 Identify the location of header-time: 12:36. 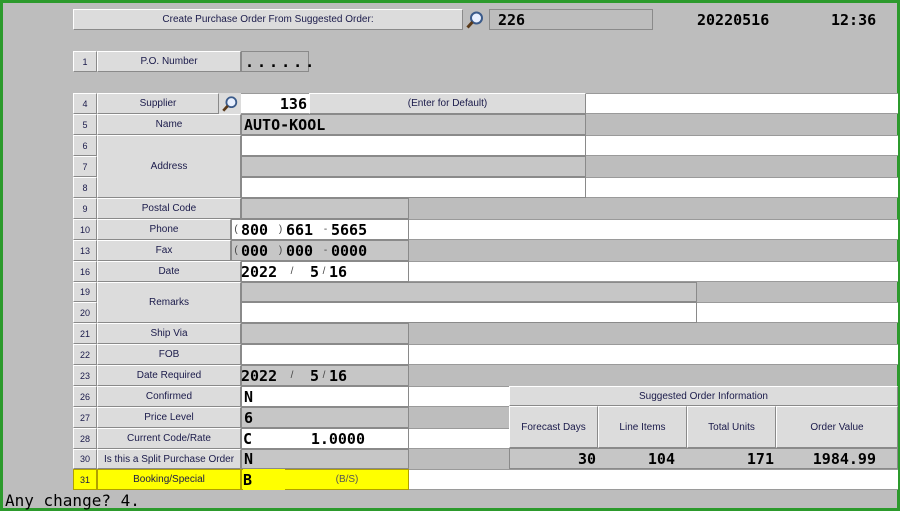
(854, 19).